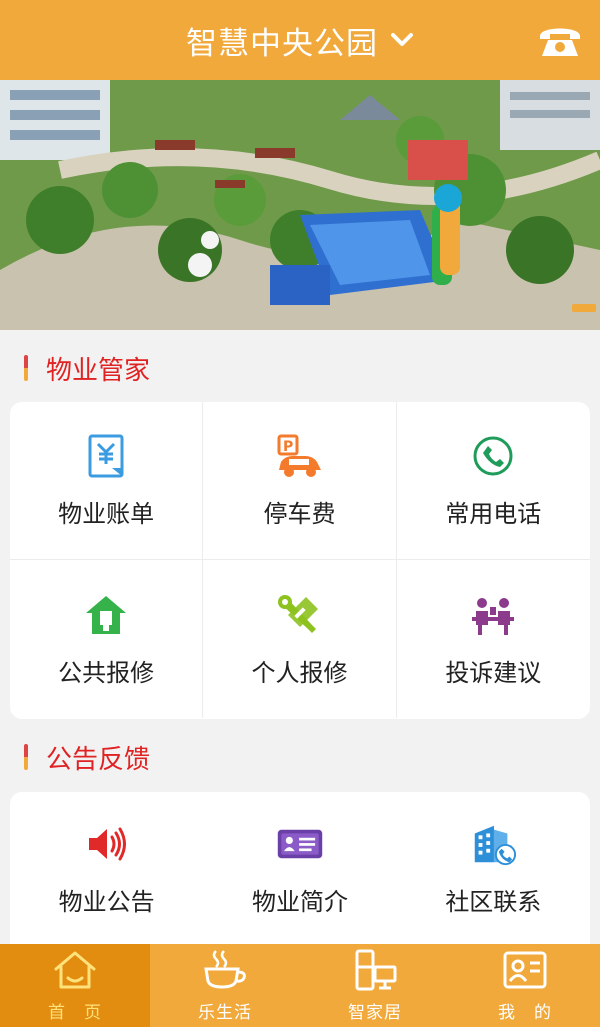 The height and width of the screenshot is (1027, 600). Describe the element at coordinates (225, 1013) in the screenshot. I see `tab-label: 乐生活` at that location.